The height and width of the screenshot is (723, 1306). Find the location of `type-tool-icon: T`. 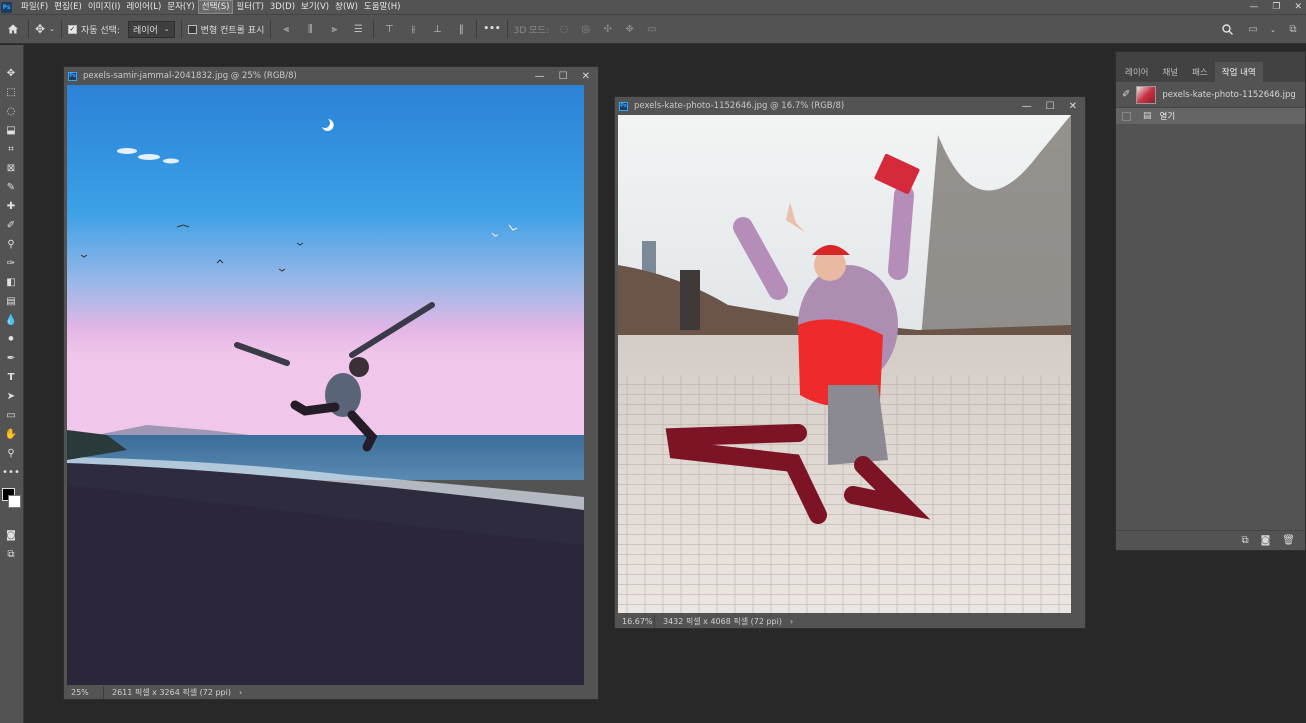

type-tool-icon: T is located at coordinates (11, 377).